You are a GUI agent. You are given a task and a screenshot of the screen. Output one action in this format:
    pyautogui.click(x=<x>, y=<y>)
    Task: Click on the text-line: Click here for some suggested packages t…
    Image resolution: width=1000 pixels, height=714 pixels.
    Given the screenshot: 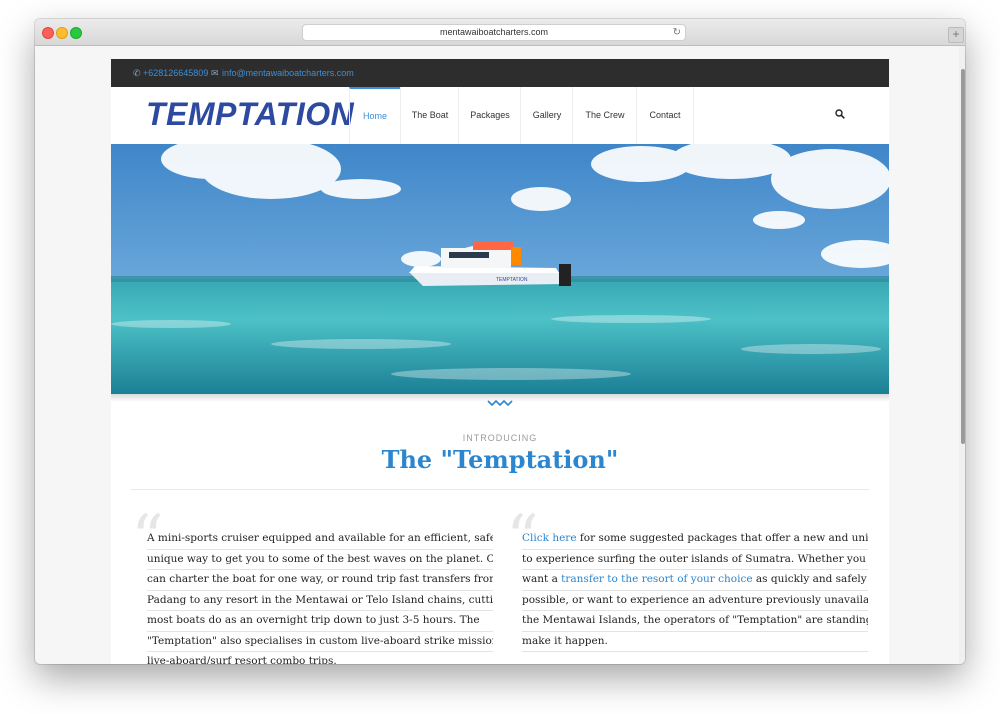 What is the action you would take?
    pyautogui.click(x=695, y=539)
    